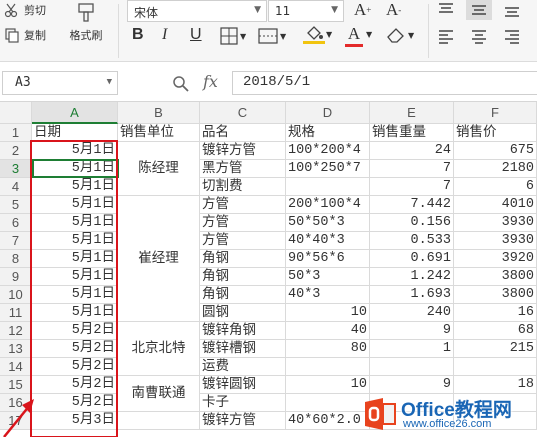 This screenshot has height=437, width=537. I want to click on cell-e1: 销售重量, so click(412, 133).